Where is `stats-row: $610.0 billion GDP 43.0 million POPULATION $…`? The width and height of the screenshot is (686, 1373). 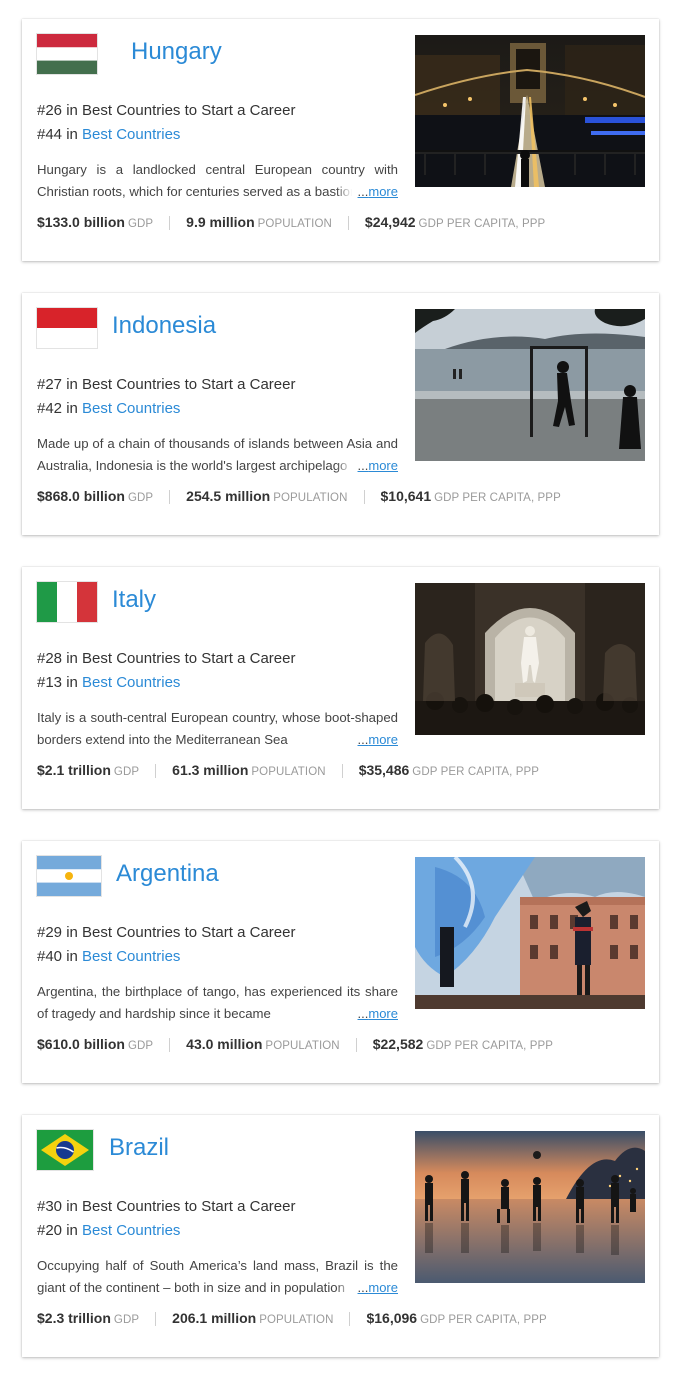
stats-row: $610.0 billion GDP 43.0 million POPULATION $… is located at coordinates (295, 1045).